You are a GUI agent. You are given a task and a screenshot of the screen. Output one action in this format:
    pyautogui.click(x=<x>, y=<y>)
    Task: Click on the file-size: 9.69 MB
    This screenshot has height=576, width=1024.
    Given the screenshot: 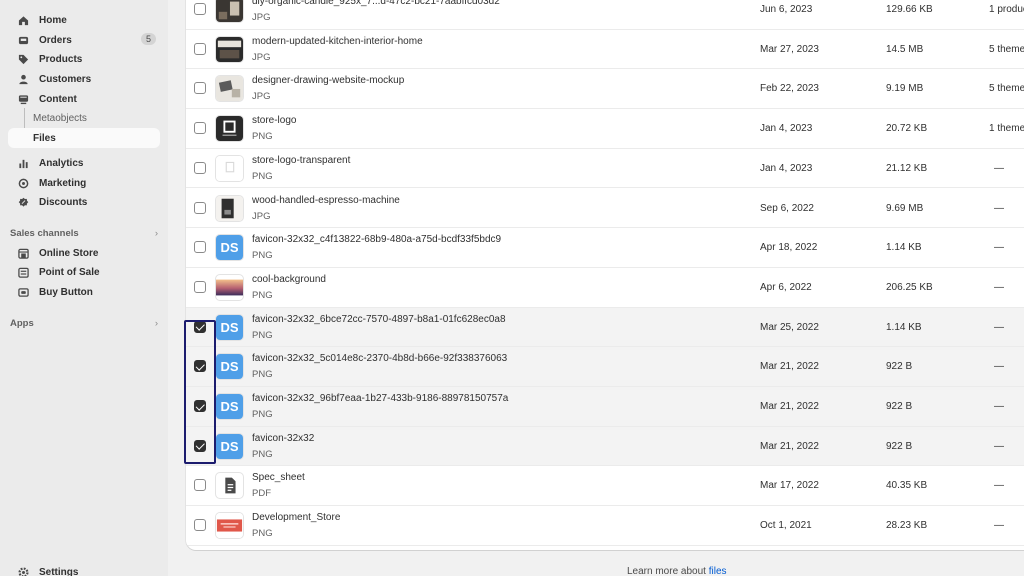 What is the action you would take?
    pyautogui.click(x=905, y=208)
    